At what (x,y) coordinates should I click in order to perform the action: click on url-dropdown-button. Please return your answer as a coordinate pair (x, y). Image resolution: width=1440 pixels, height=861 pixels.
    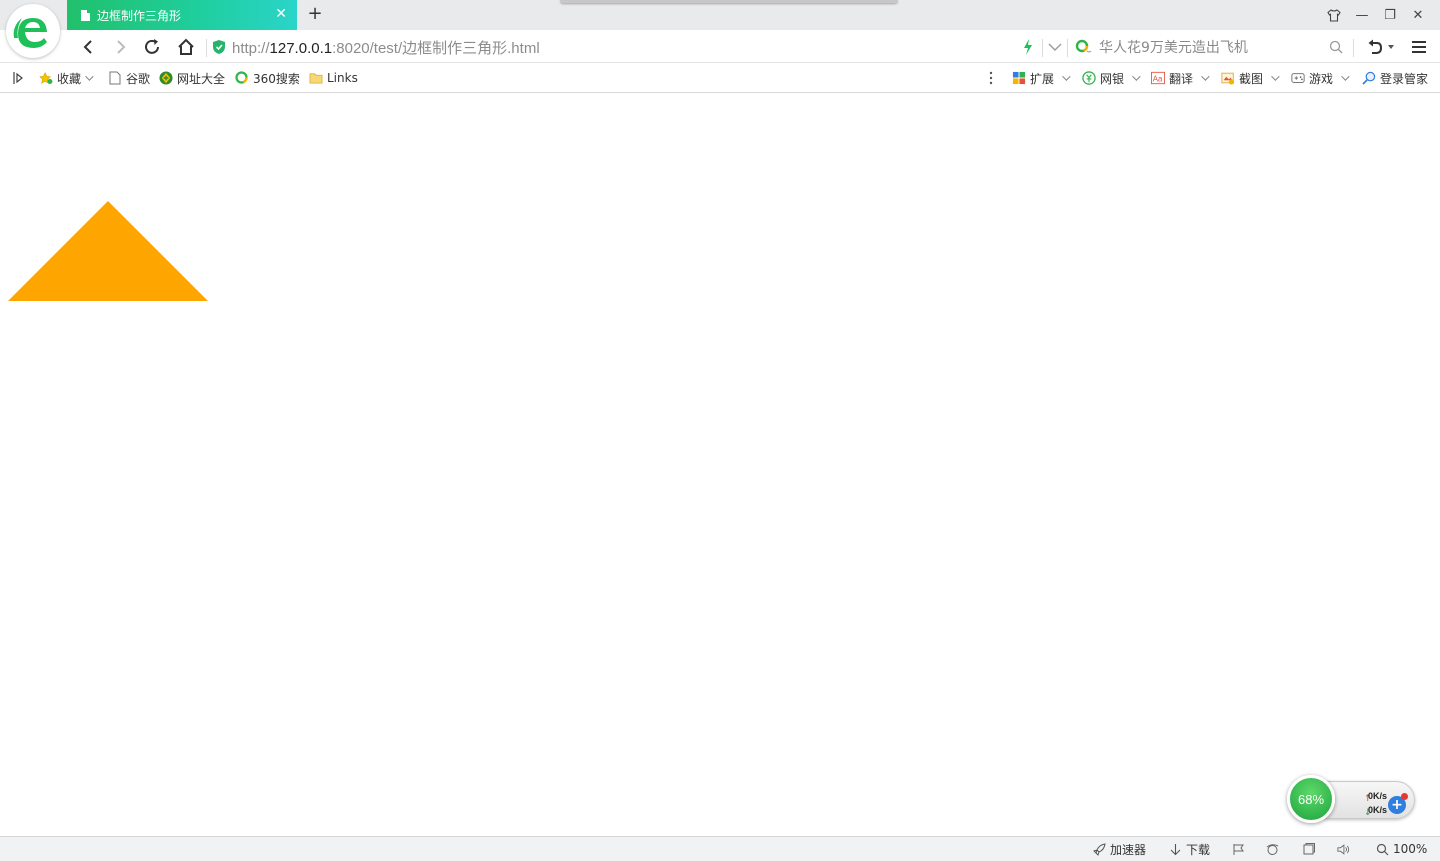
    Looking at the image, I should click on (1055, 47).